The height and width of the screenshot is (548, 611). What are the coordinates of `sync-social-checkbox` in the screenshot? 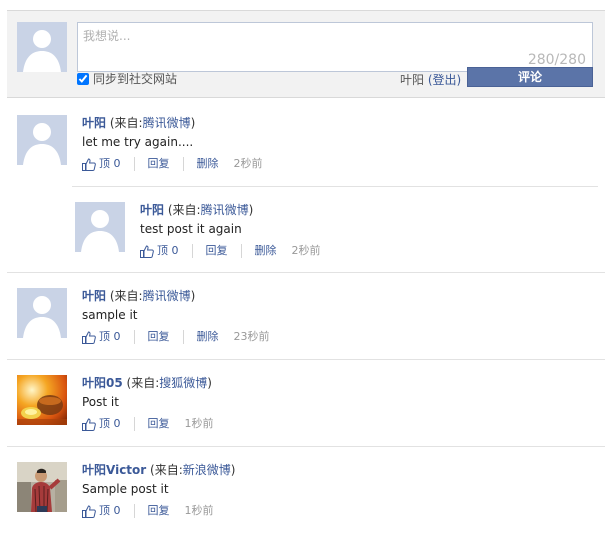 It's located at (83, 78).